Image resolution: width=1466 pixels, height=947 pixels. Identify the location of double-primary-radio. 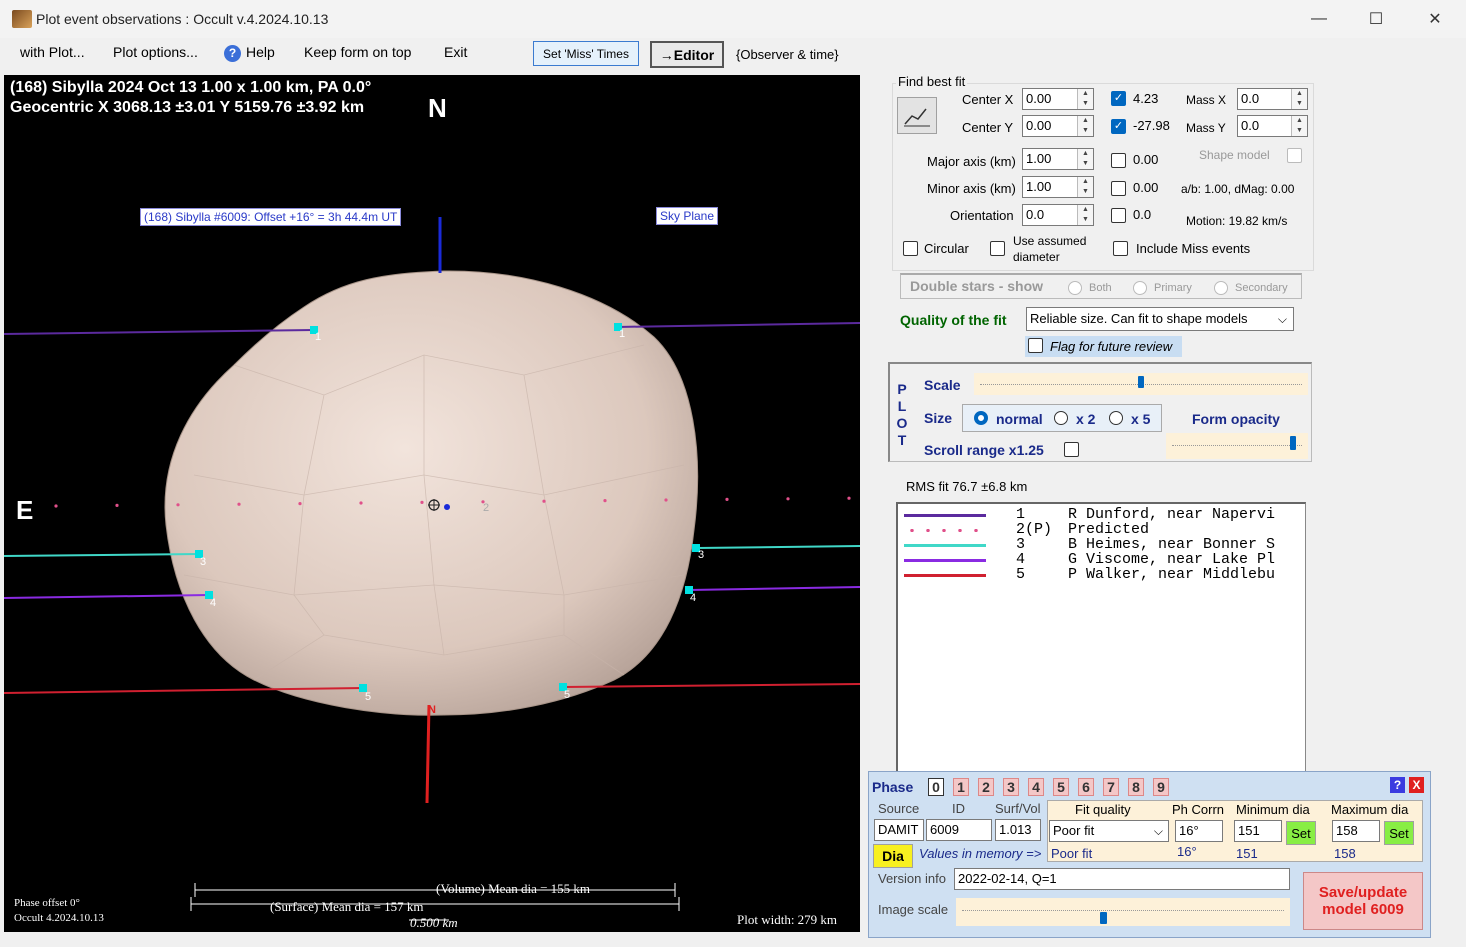
(1140, 288).